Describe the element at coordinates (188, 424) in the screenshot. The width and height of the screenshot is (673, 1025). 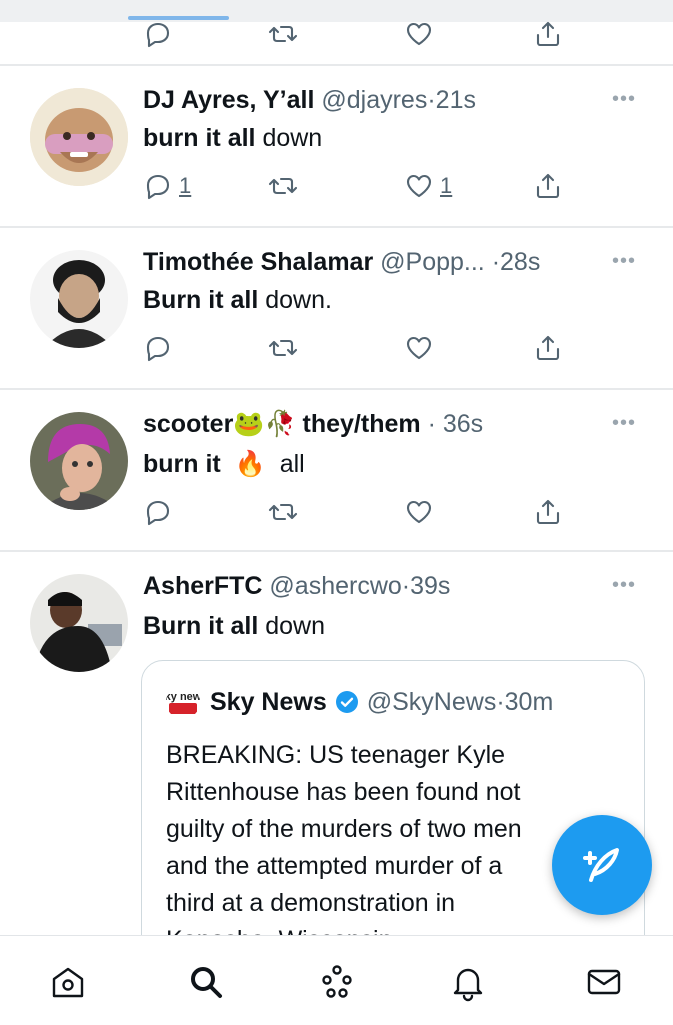
I see `display-name: scooter` at that location.